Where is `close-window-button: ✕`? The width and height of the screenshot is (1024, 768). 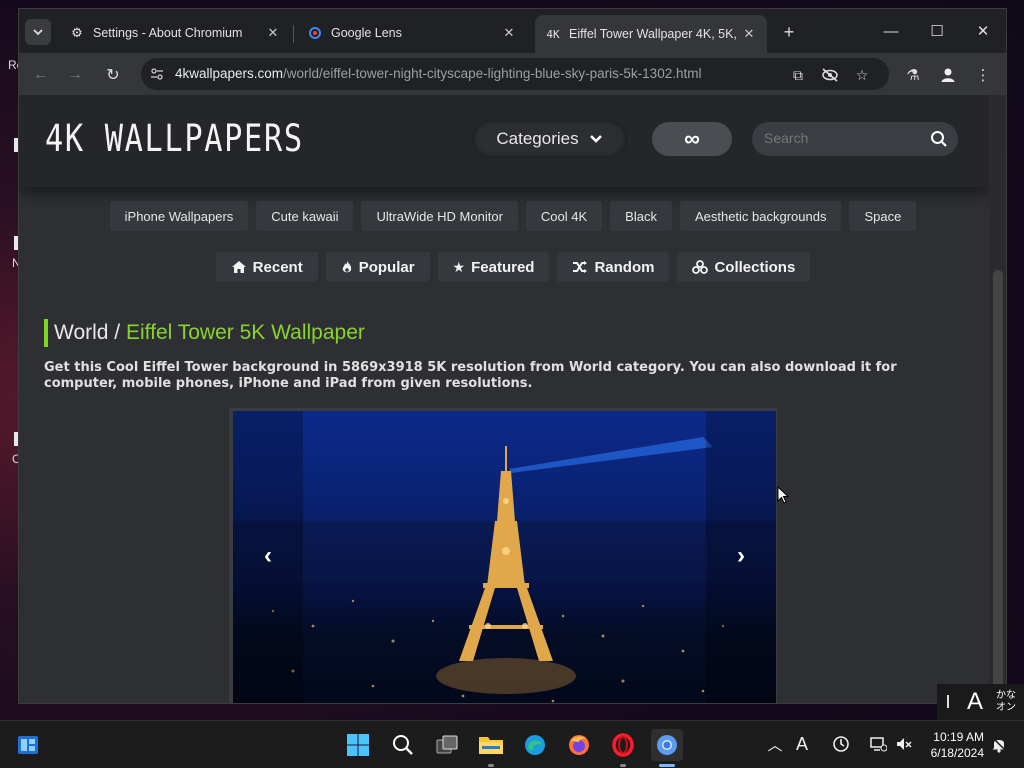
close-window-button: ✕ is located at coordinates (983, 31).